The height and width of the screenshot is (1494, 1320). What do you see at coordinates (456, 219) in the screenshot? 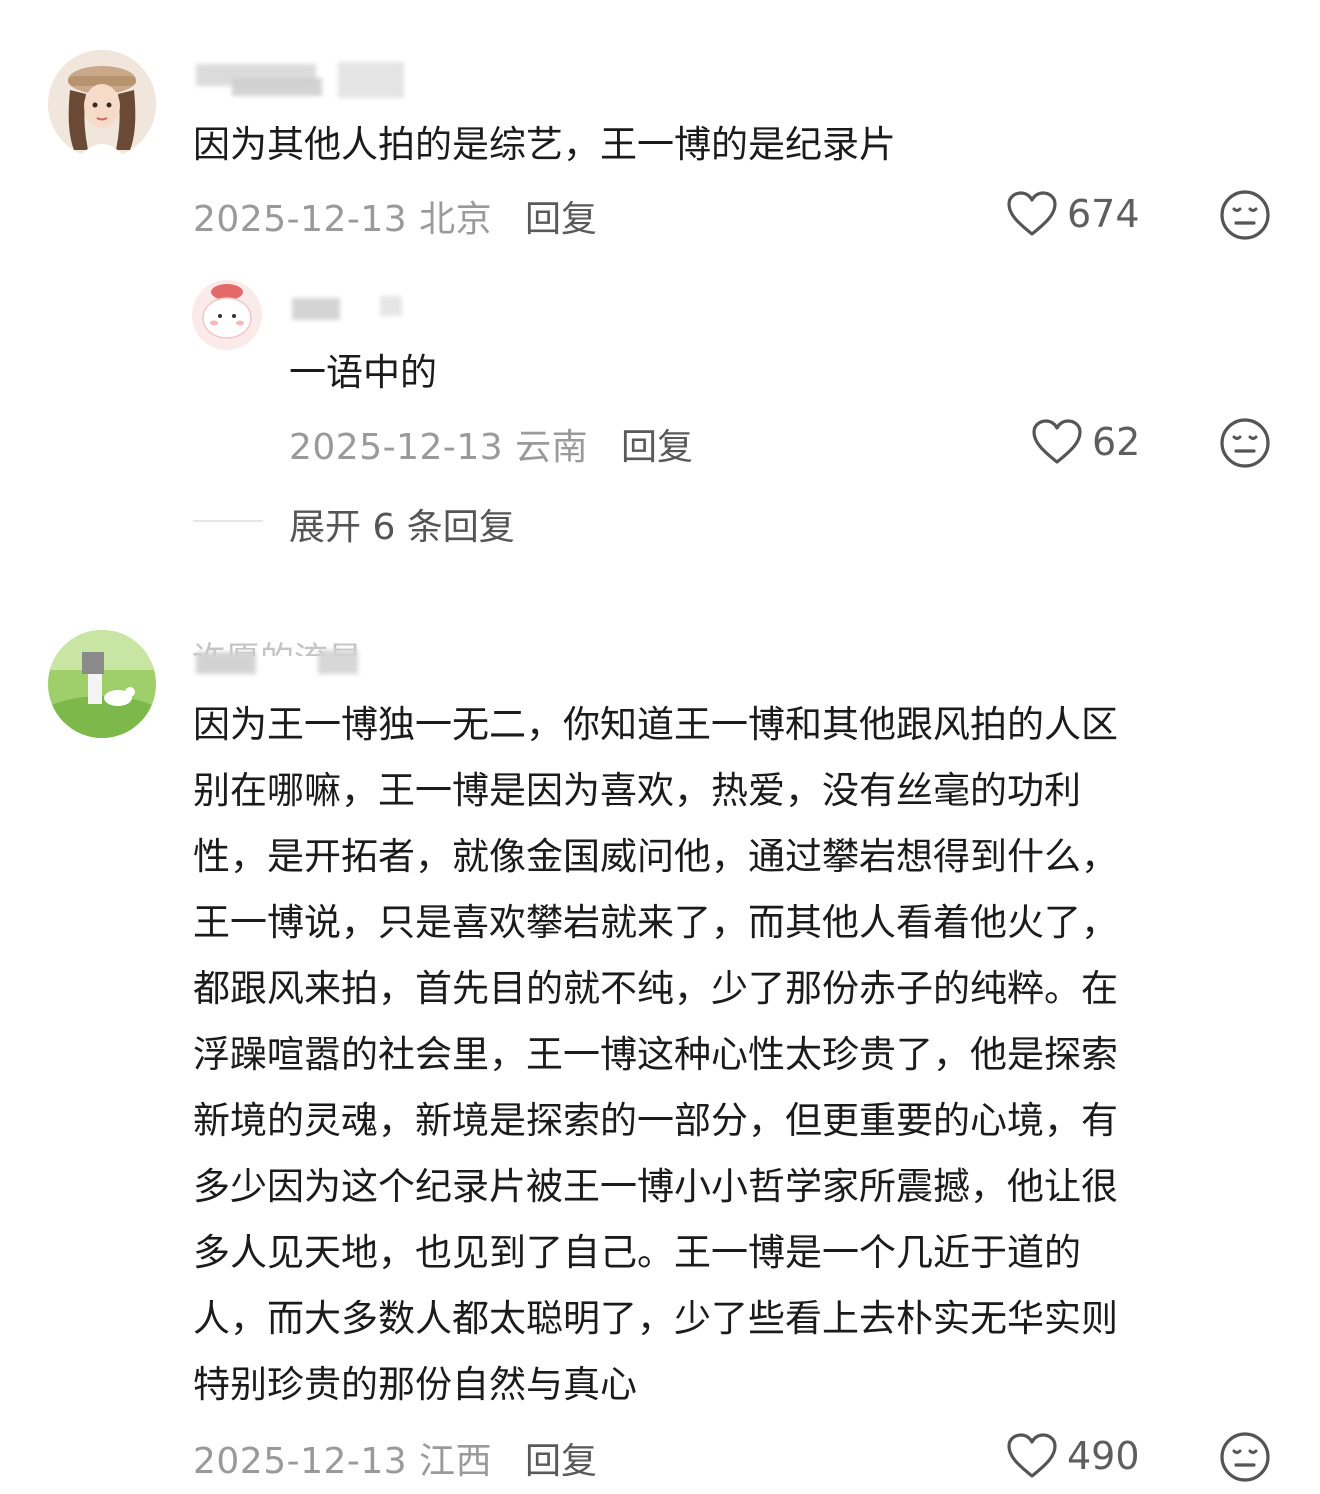
I see `comment-location: 北京` at bounding box center [456, 219].